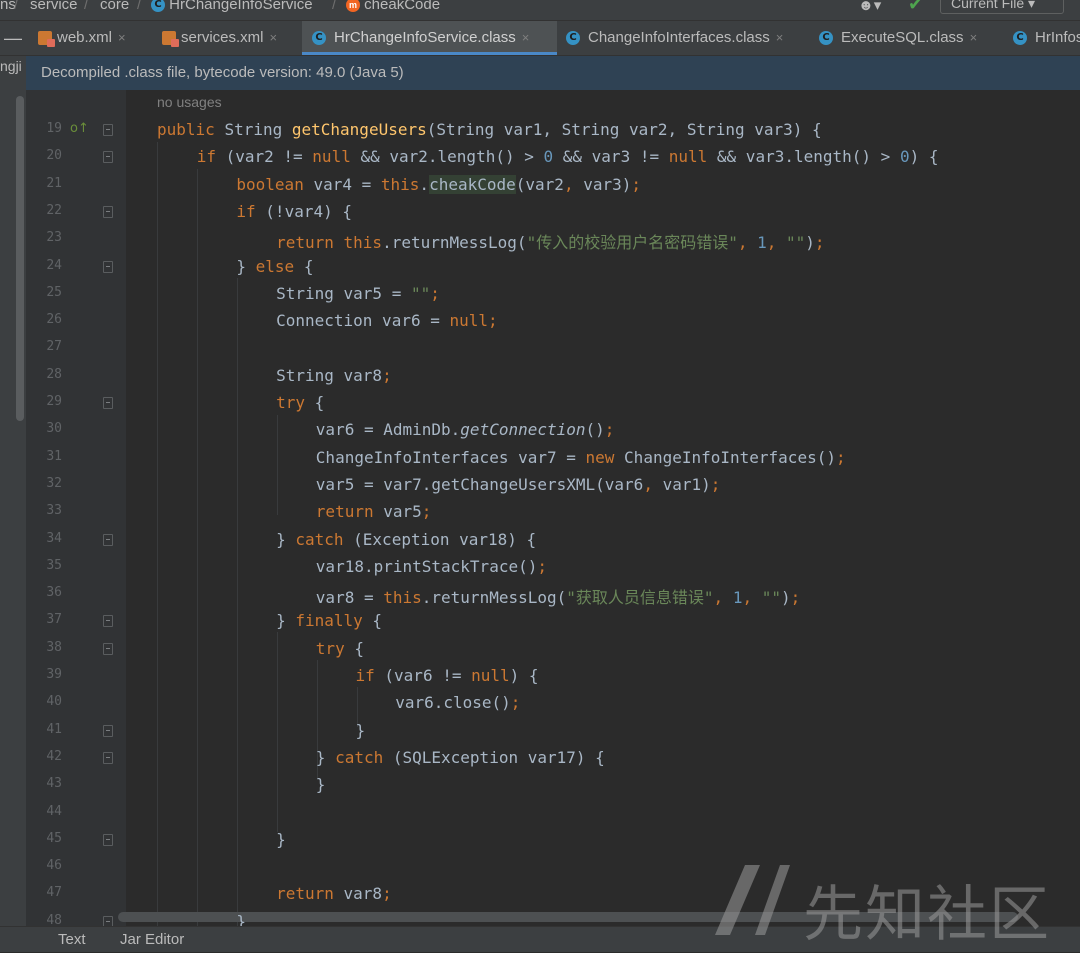 This screenshot has height=953, width=1080. What do you see at coordinates (426, 566) in the screenshot?
I see `code-token: var18.printStackTrace()` at bounding box center [426, 566].